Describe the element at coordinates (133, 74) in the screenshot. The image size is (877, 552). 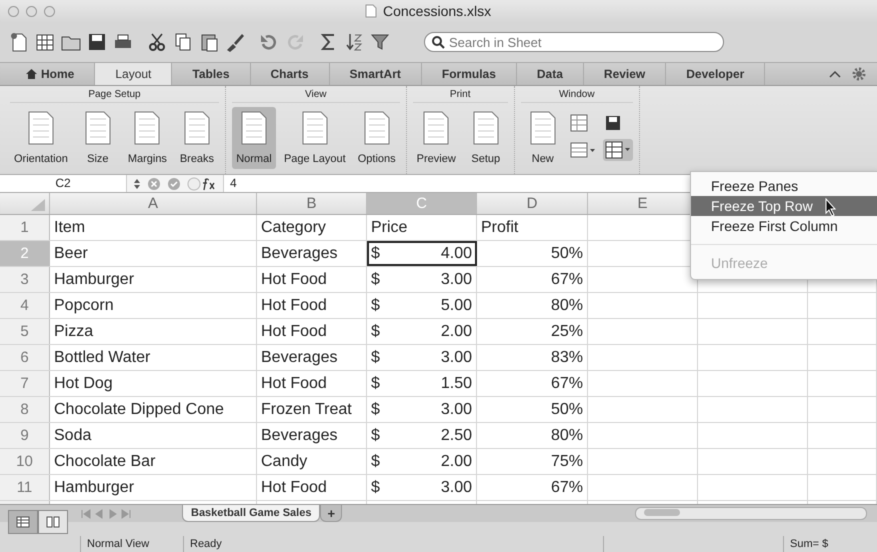
I see `ribbon-tab: Layout` at that location.